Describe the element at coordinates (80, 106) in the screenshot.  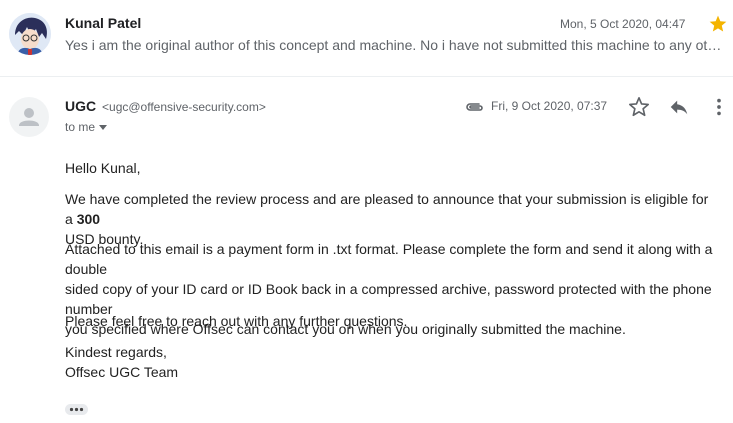
I see `sender-name: UGC` at that location.